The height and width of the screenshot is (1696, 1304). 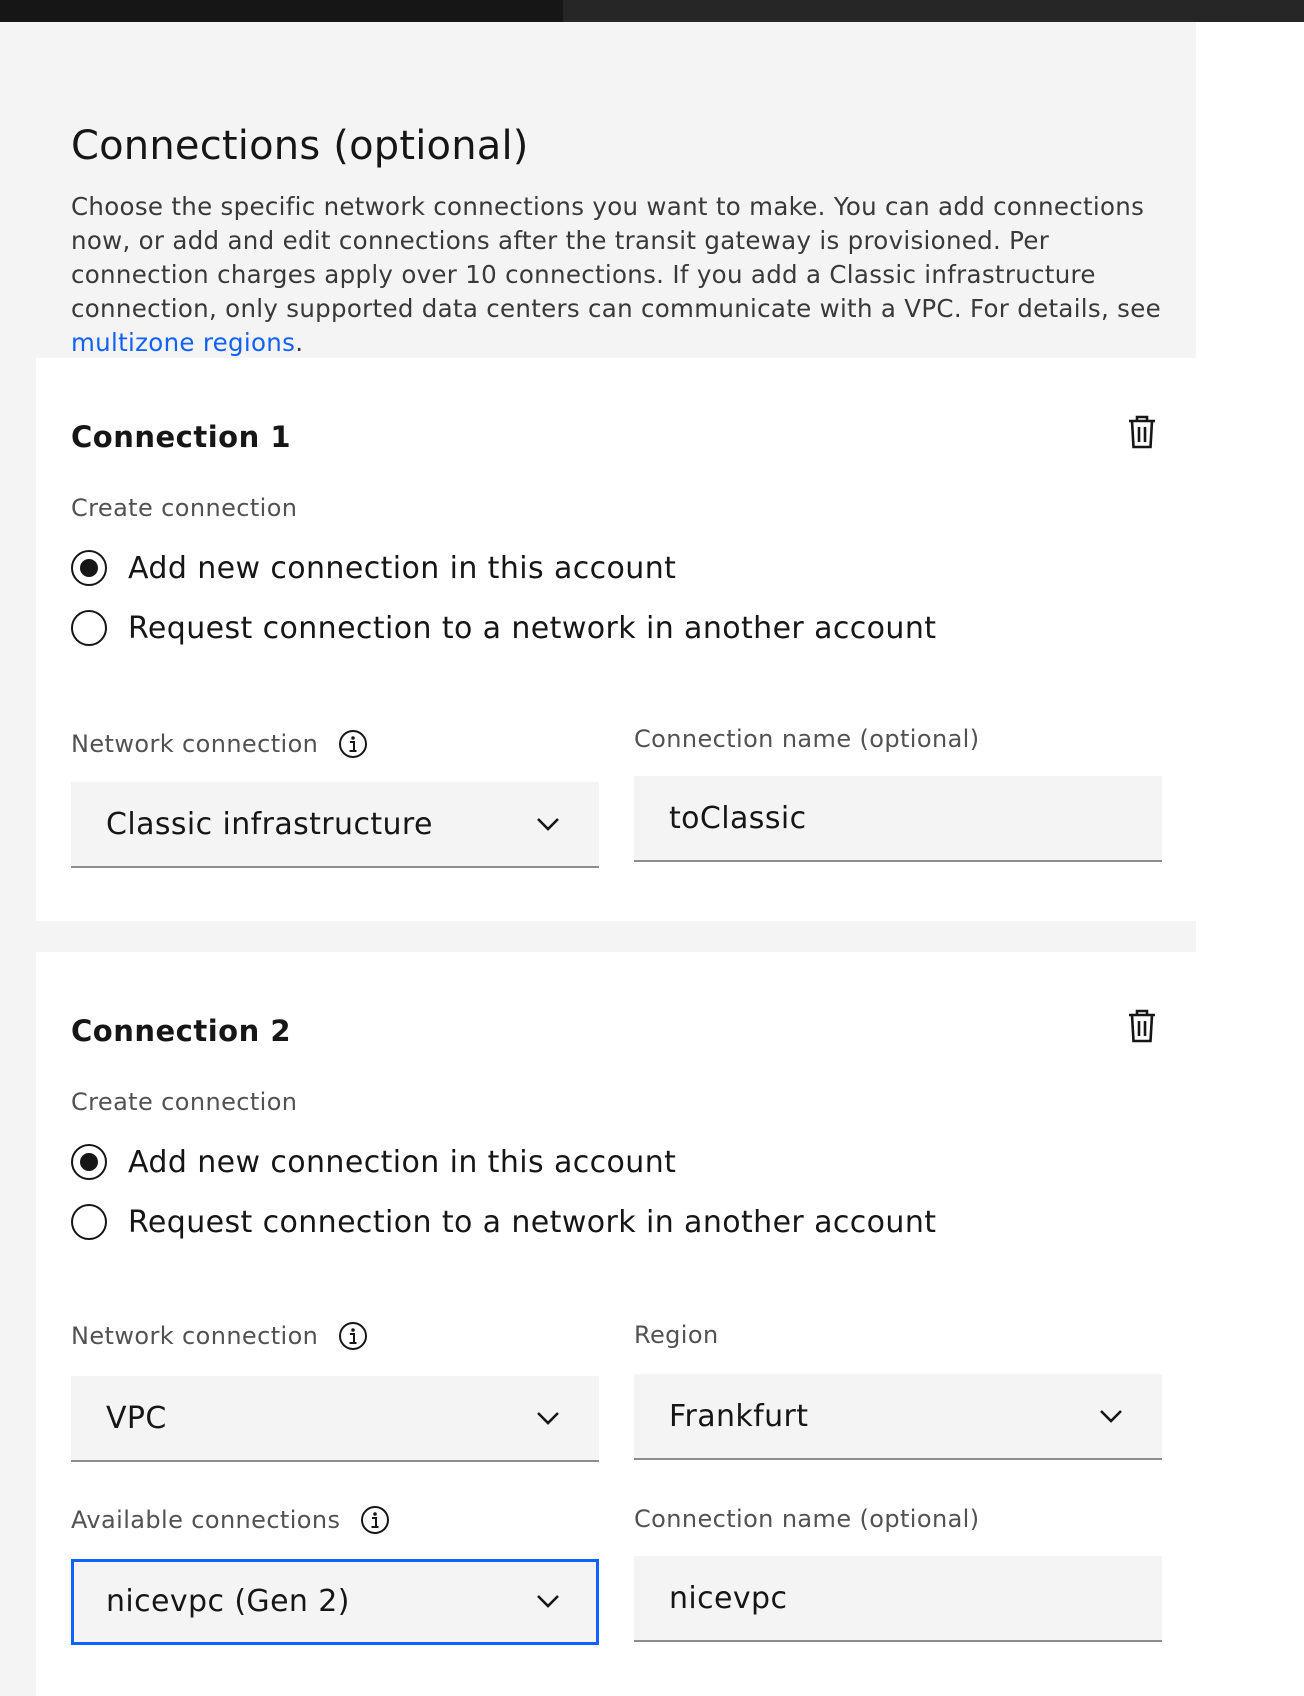 What do you see at coordinates (898, 1417) in the screenshot?
I see `region-select: Frankfurt` at bounding box center [898, 1417].